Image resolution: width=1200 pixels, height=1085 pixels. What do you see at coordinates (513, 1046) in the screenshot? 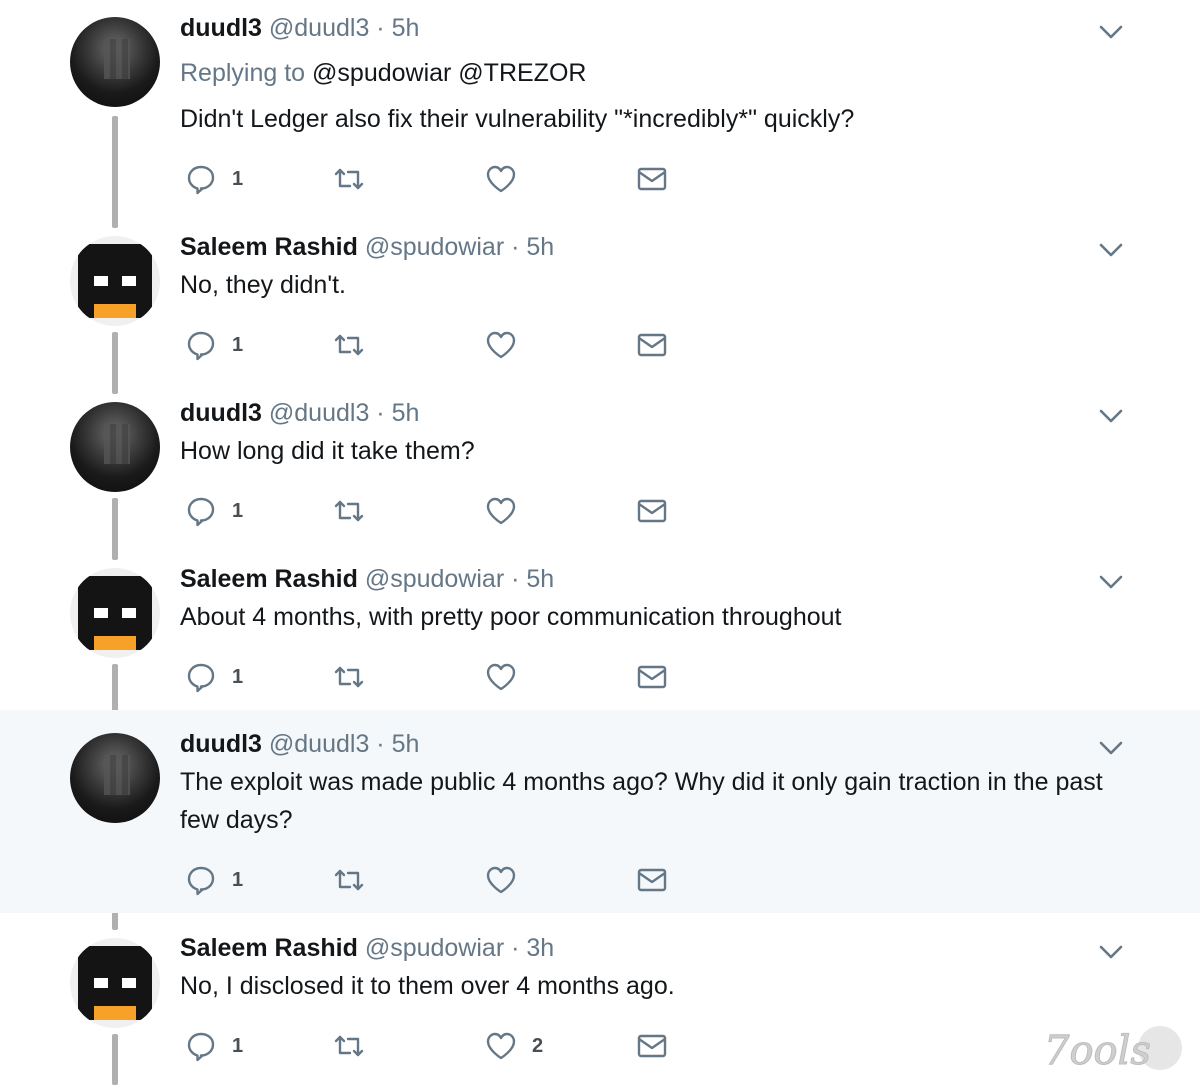
I see `like-button: 2` at bounding box center [513, 1046].